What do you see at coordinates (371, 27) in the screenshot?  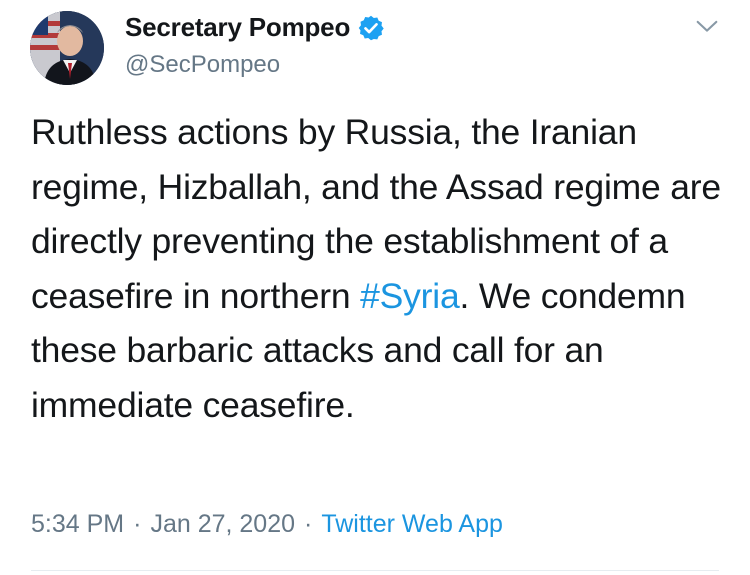 I see `verified-badge-icon` at bounding box center [371, 27].